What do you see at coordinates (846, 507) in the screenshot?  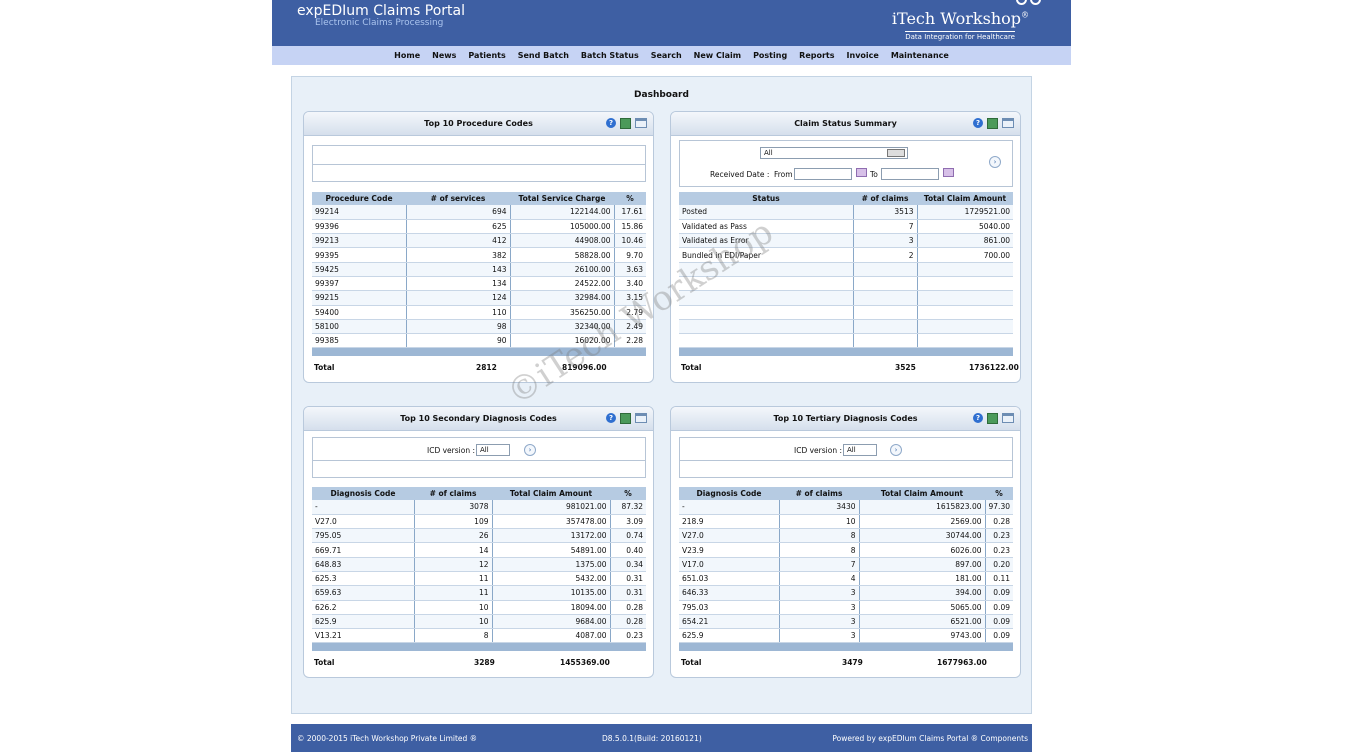 I see `table-row: -3430 1615823.00 97.30` at bounding box center [846, 507].